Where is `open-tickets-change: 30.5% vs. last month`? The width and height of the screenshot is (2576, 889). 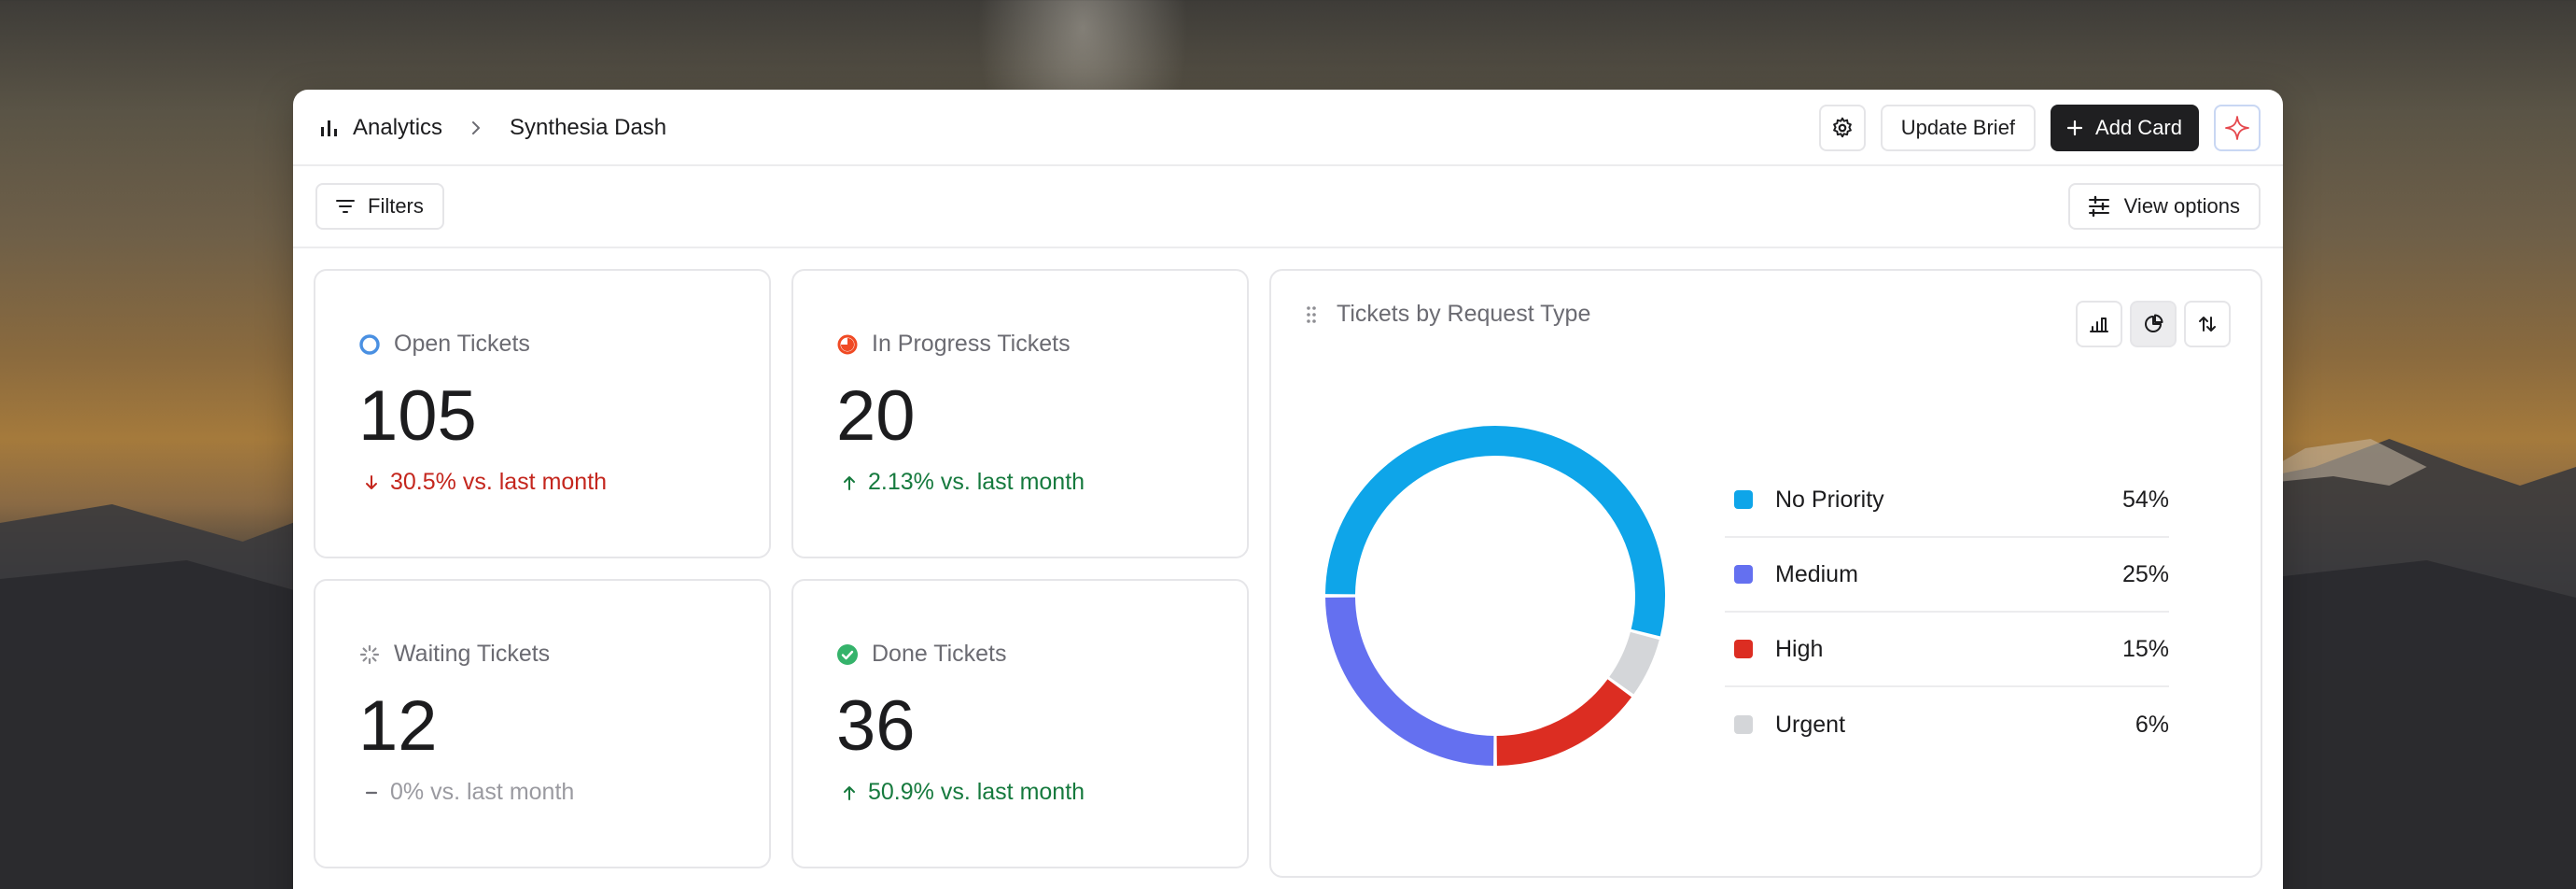
open-tickets-change: 30.5% vs. last month is located at coordinates (485, 483).